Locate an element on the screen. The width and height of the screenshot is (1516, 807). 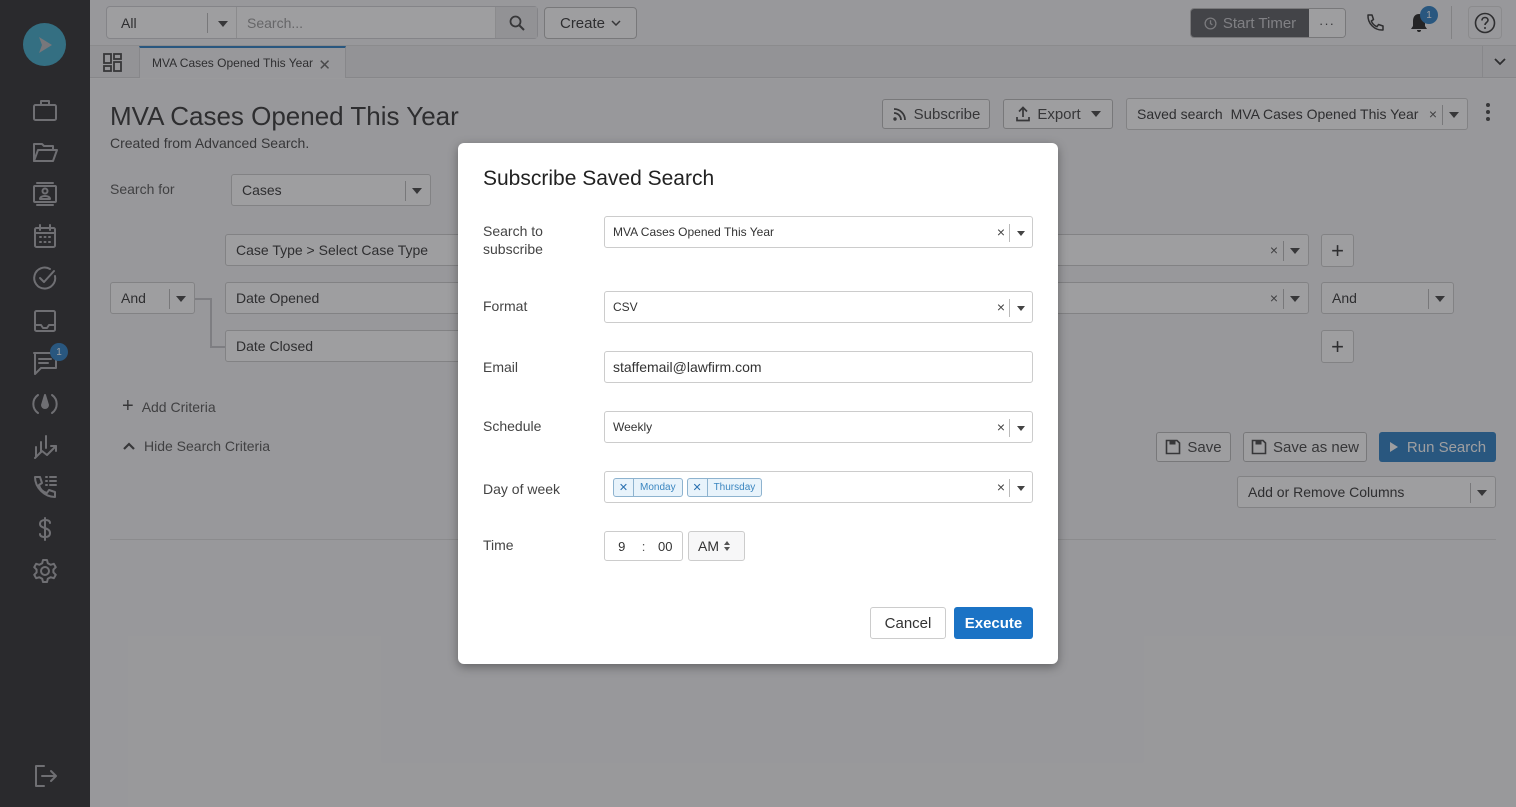
modal-title: Subscribe Saved Search is located at coordinates (599, 178).